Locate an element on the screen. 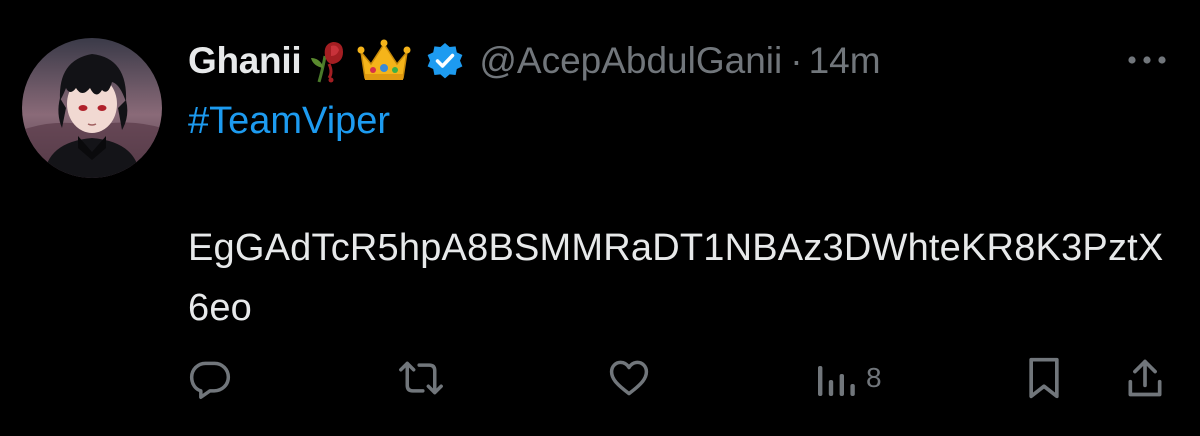  retweet-button is located at coordinates (421, 378).